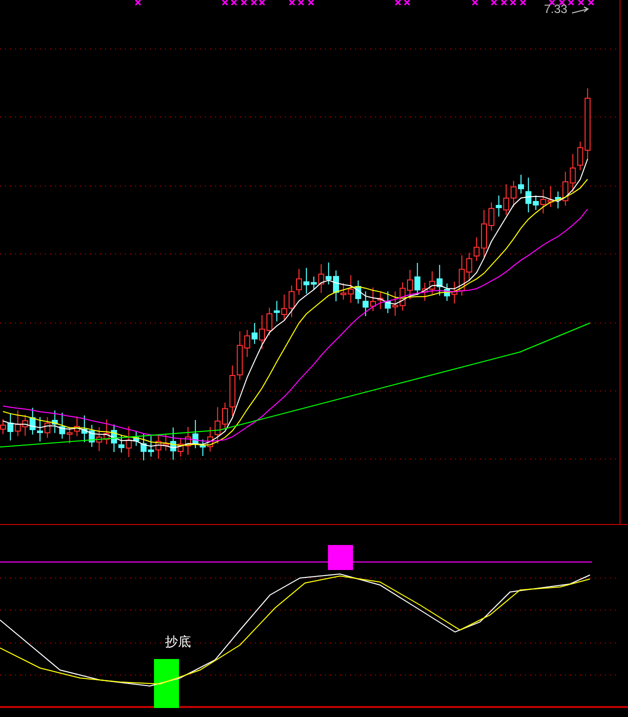 The width and height of the screenshot is (628, 717). Describe the element at coordinates (166, 683) in the screenshot. I see `signal-block` at that location.